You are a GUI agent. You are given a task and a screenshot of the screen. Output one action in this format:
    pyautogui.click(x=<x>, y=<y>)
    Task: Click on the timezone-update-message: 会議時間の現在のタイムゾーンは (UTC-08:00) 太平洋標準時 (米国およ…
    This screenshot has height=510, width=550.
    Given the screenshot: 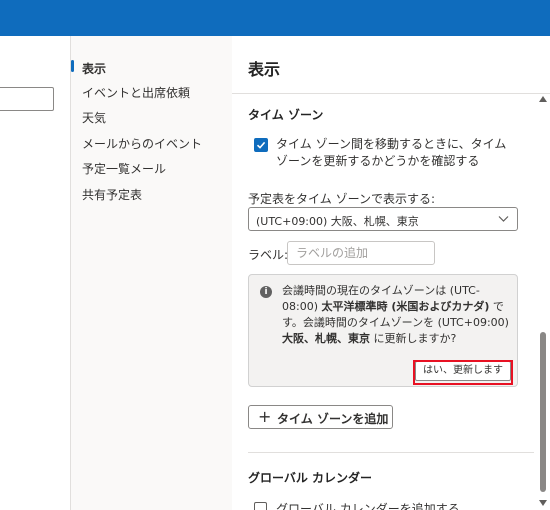 What is the action you would take?
    pyautogui.click(x=395, y=314)
    